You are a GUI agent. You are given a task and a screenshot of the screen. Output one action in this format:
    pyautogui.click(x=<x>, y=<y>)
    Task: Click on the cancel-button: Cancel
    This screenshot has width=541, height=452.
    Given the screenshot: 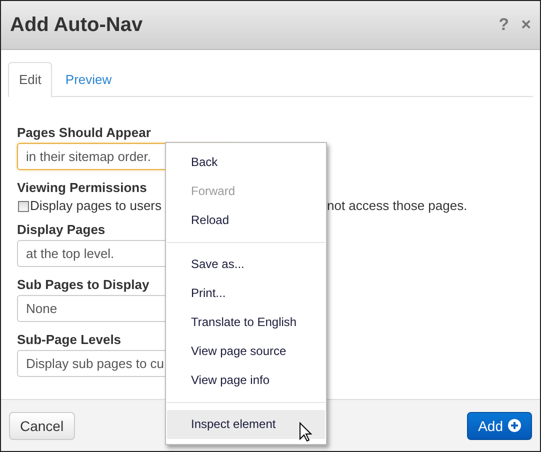 What is the action you would take?
    pyautogui.click(x=42, y=426)
    